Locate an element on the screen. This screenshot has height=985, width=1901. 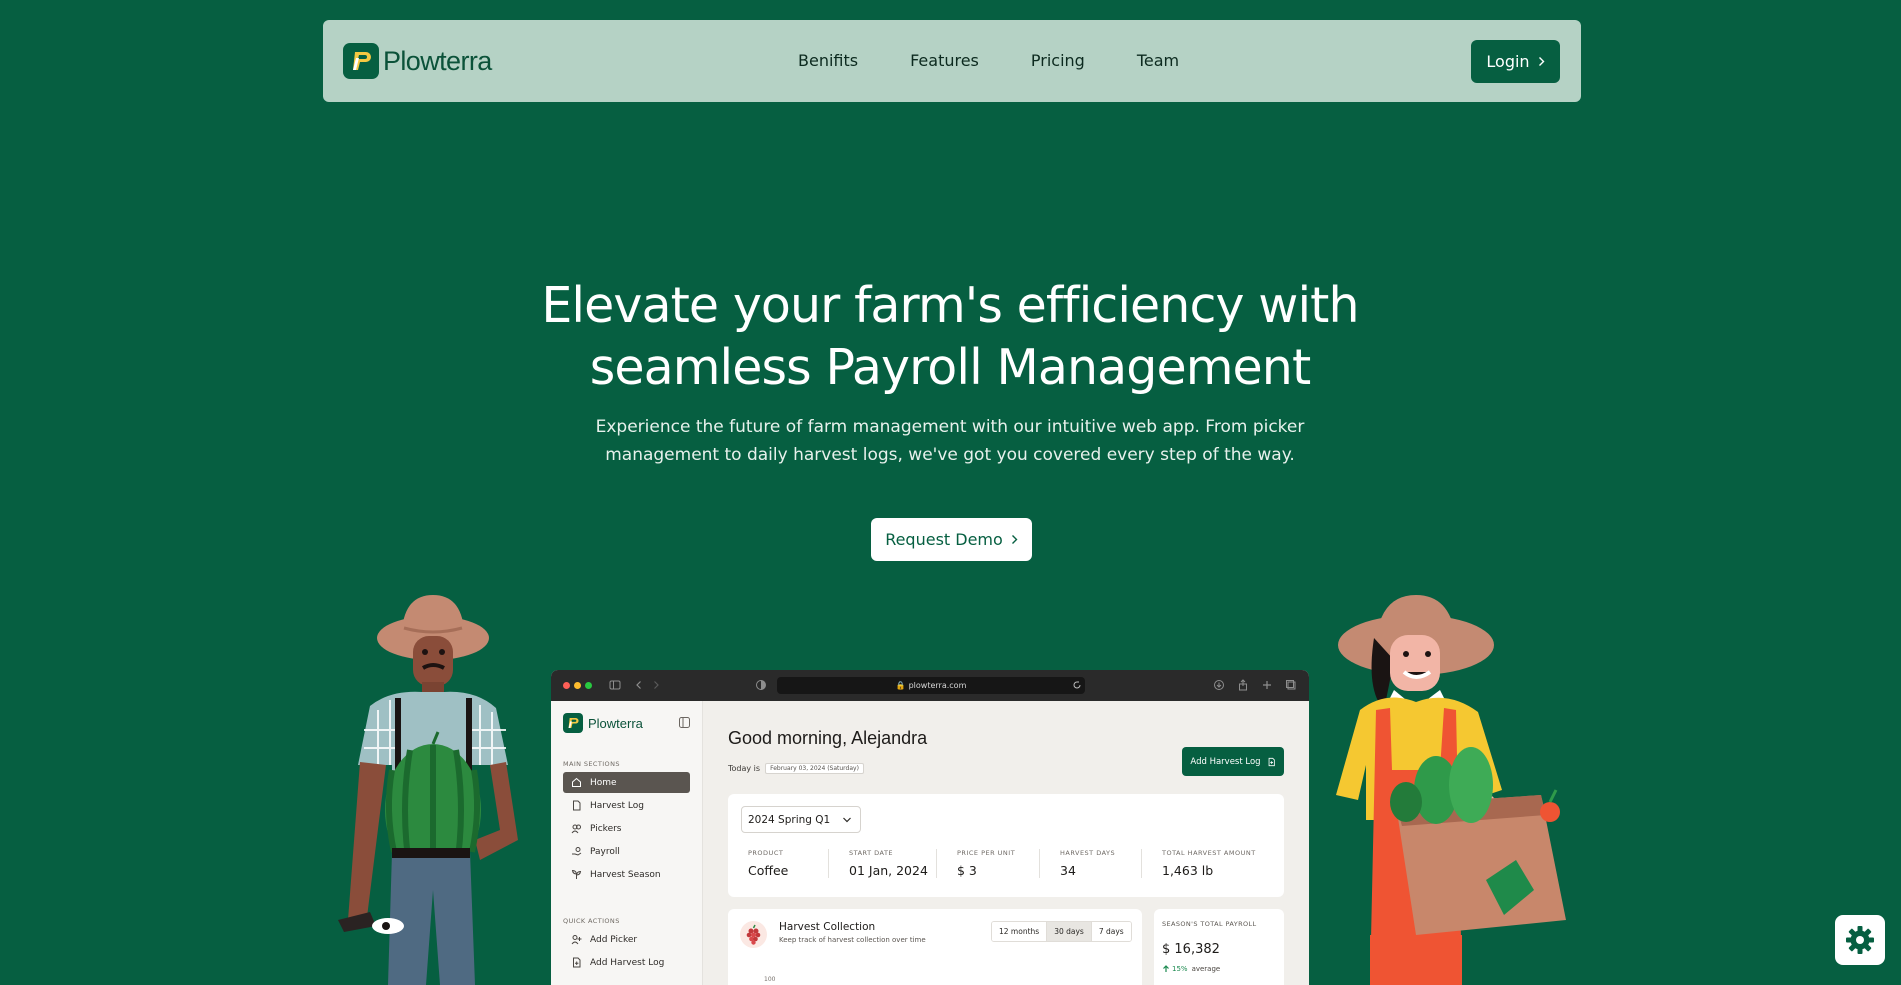
quick-actions-heading: QUICK ACTIONS is located at coordinates (591, 921).